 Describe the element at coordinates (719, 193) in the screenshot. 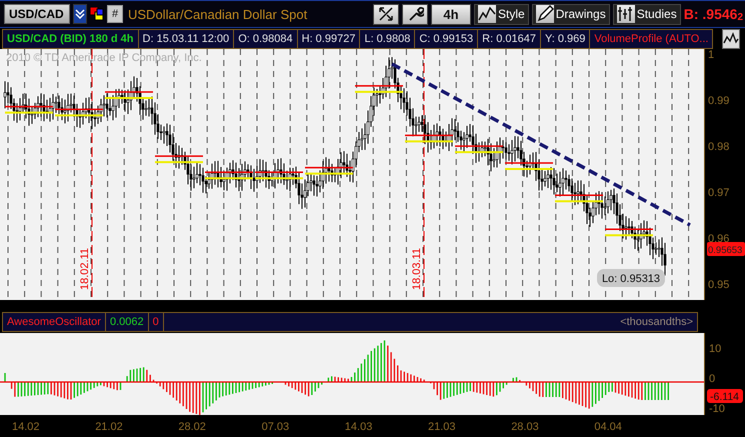

I see `axis-label: 0.97` at that location.